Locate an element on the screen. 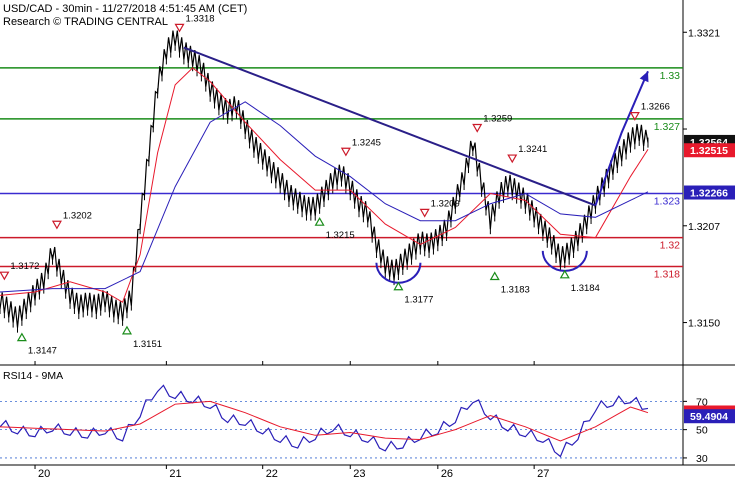 This screenshot has width=735, height=480. pivot-low-label: 1.3151 is located at coordinates (147, 344).